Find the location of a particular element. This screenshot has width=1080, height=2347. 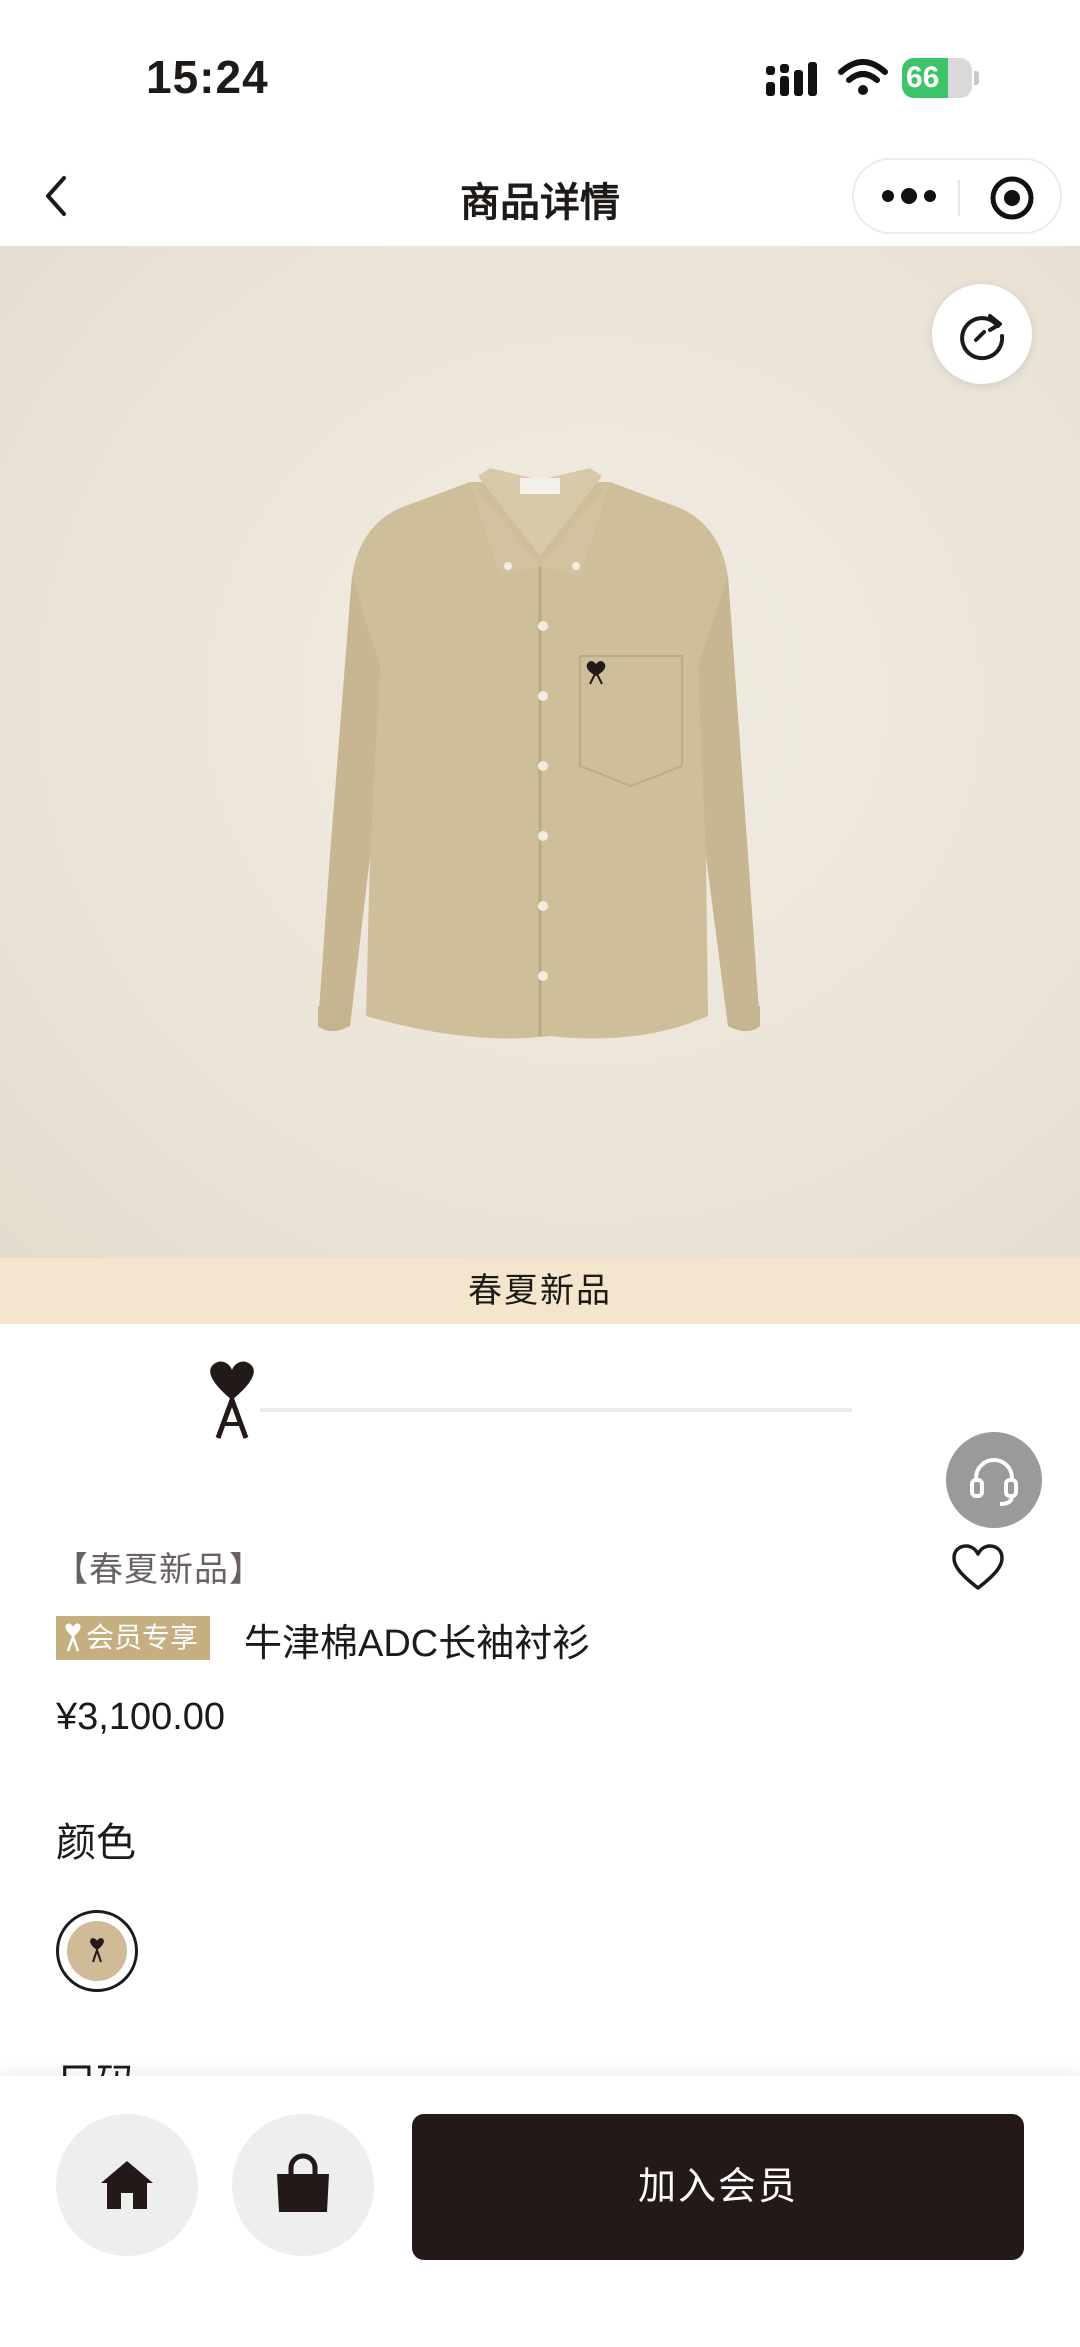

battery-level: 66 is located at coordinates (923, 77).